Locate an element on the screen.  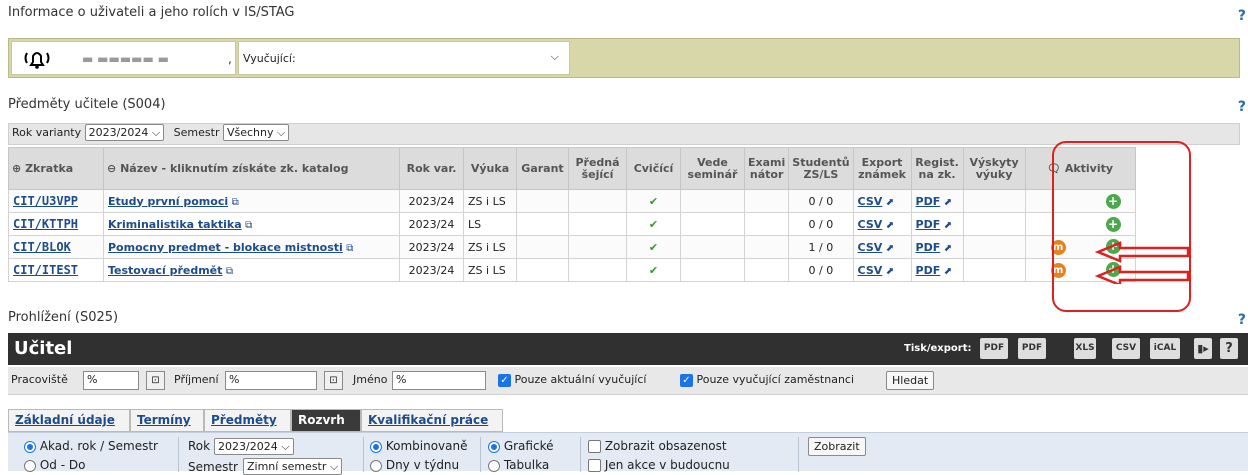
only-current-checkbox: ✓ is located at coordinates (504, 380).